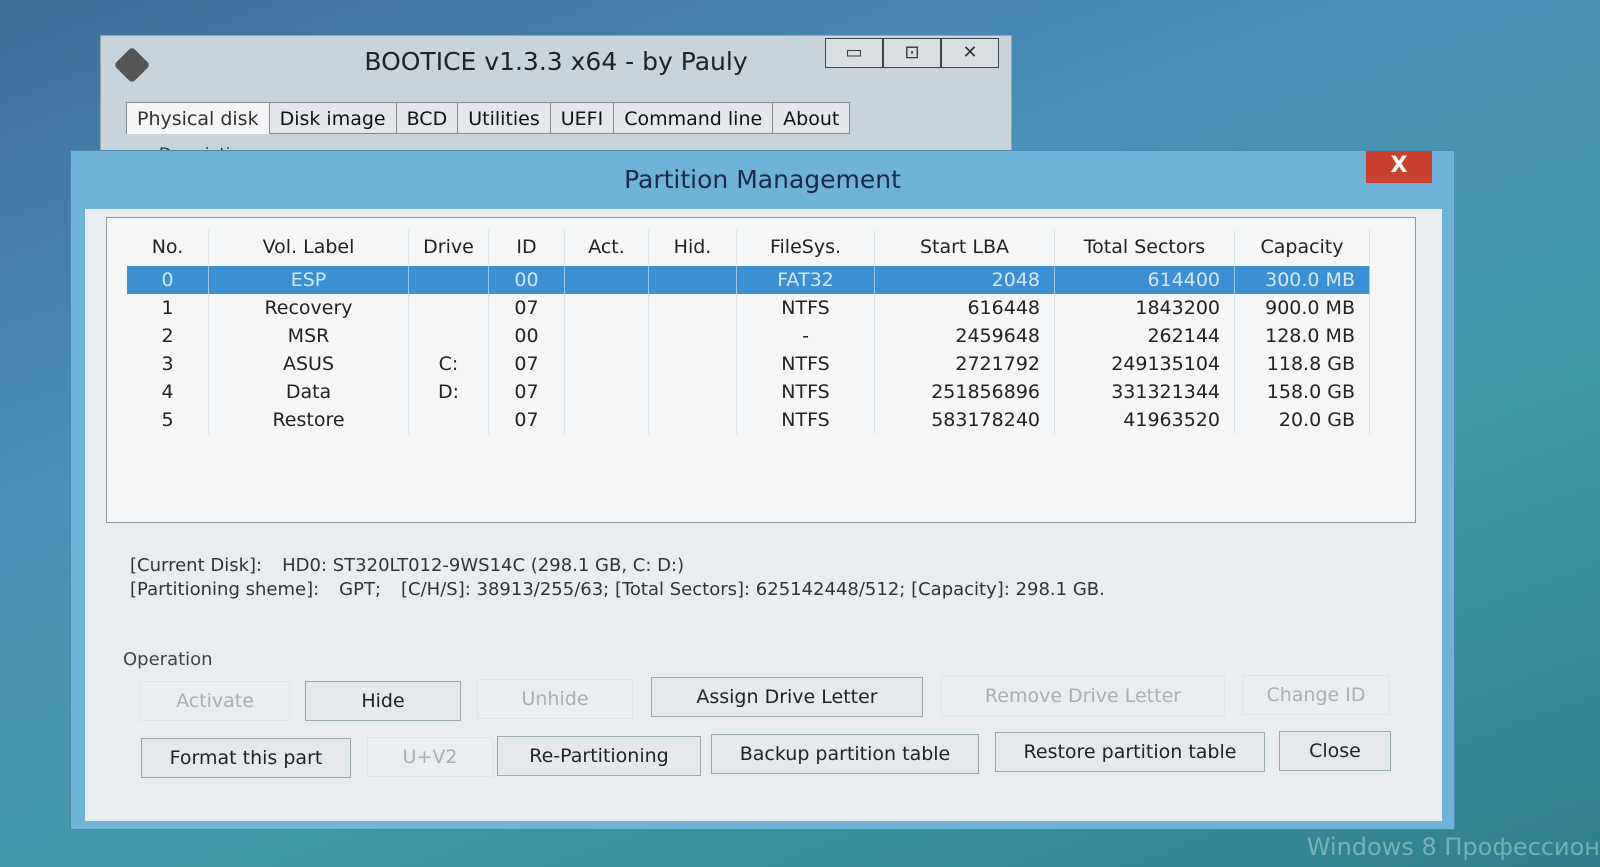 Image resolution: width=1600 pixels, height=867 pixels. Describe the element at coordinates (246, 758) in the screenshot. I see `format-partition-button: Format this part` at that location.